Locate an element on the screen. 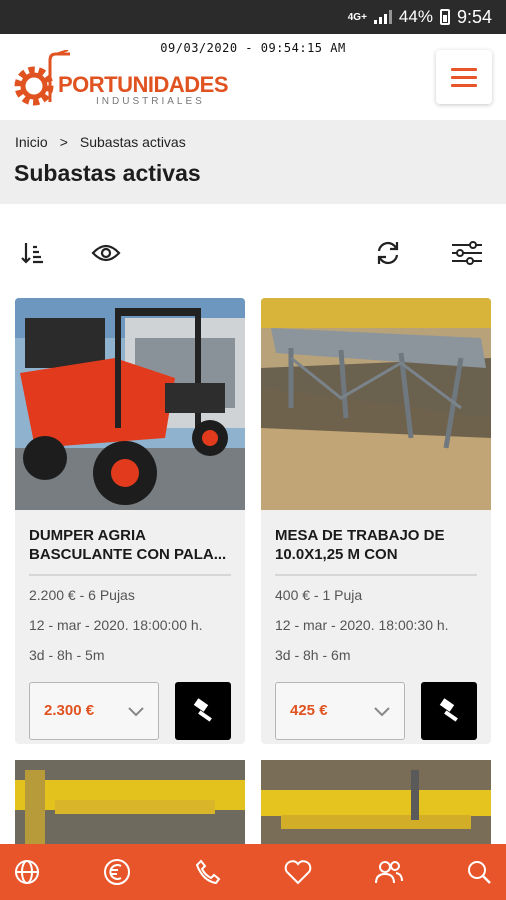 The width and height of the screenshot is (506, 900). breadcrumb-home-link: Inicio is located at coordinates (31, 142).